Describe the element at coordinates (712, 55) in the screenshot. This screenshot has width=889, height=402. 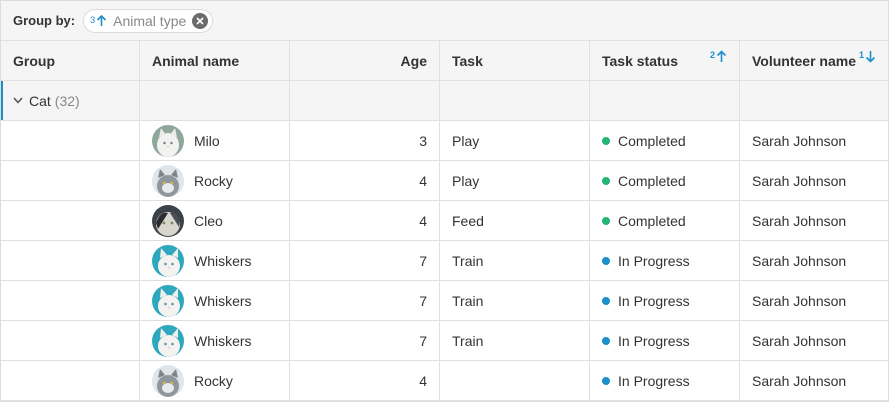
I see `sort-index: 2` at that location.